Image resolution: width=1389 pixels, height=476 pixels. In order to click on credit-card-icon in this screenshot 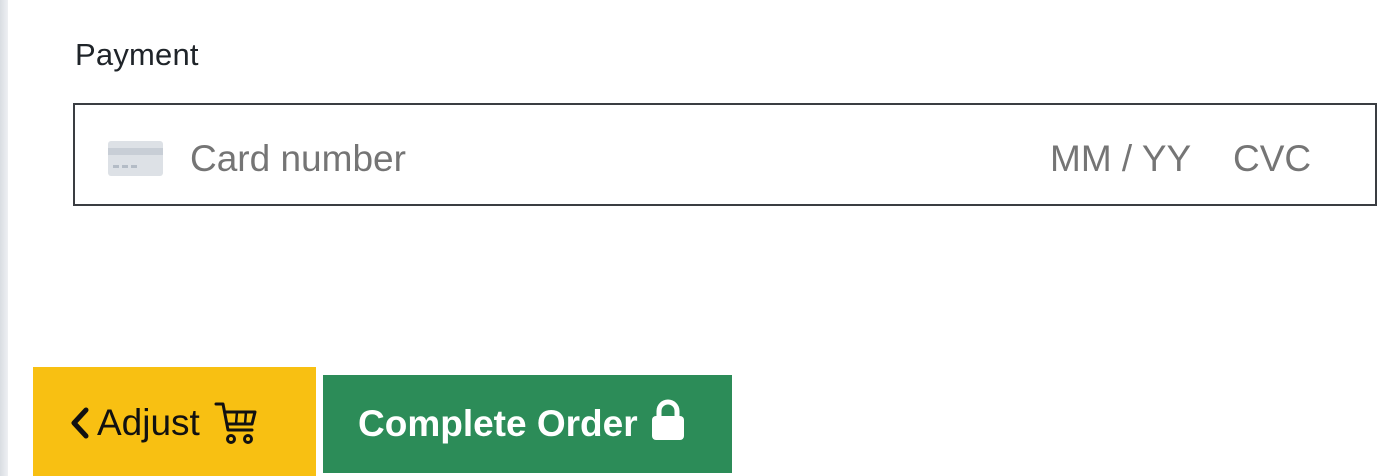, I will do `click(135, 158)`.